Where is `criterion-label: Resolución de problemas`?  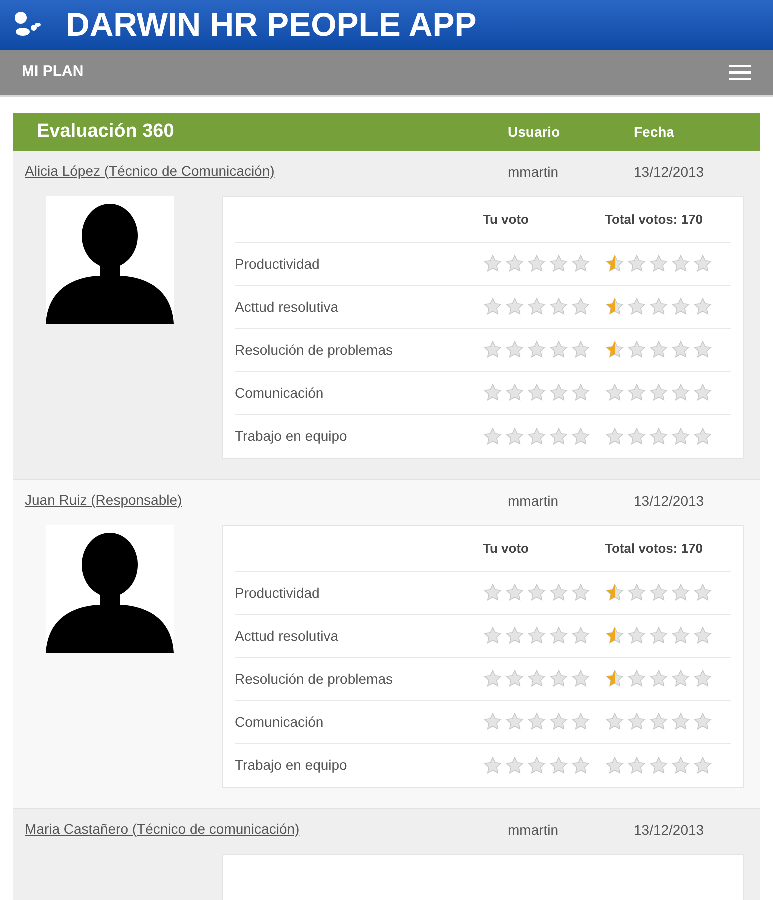
criterion-label: Resolución de problemas is located at coordinates (314, 679).